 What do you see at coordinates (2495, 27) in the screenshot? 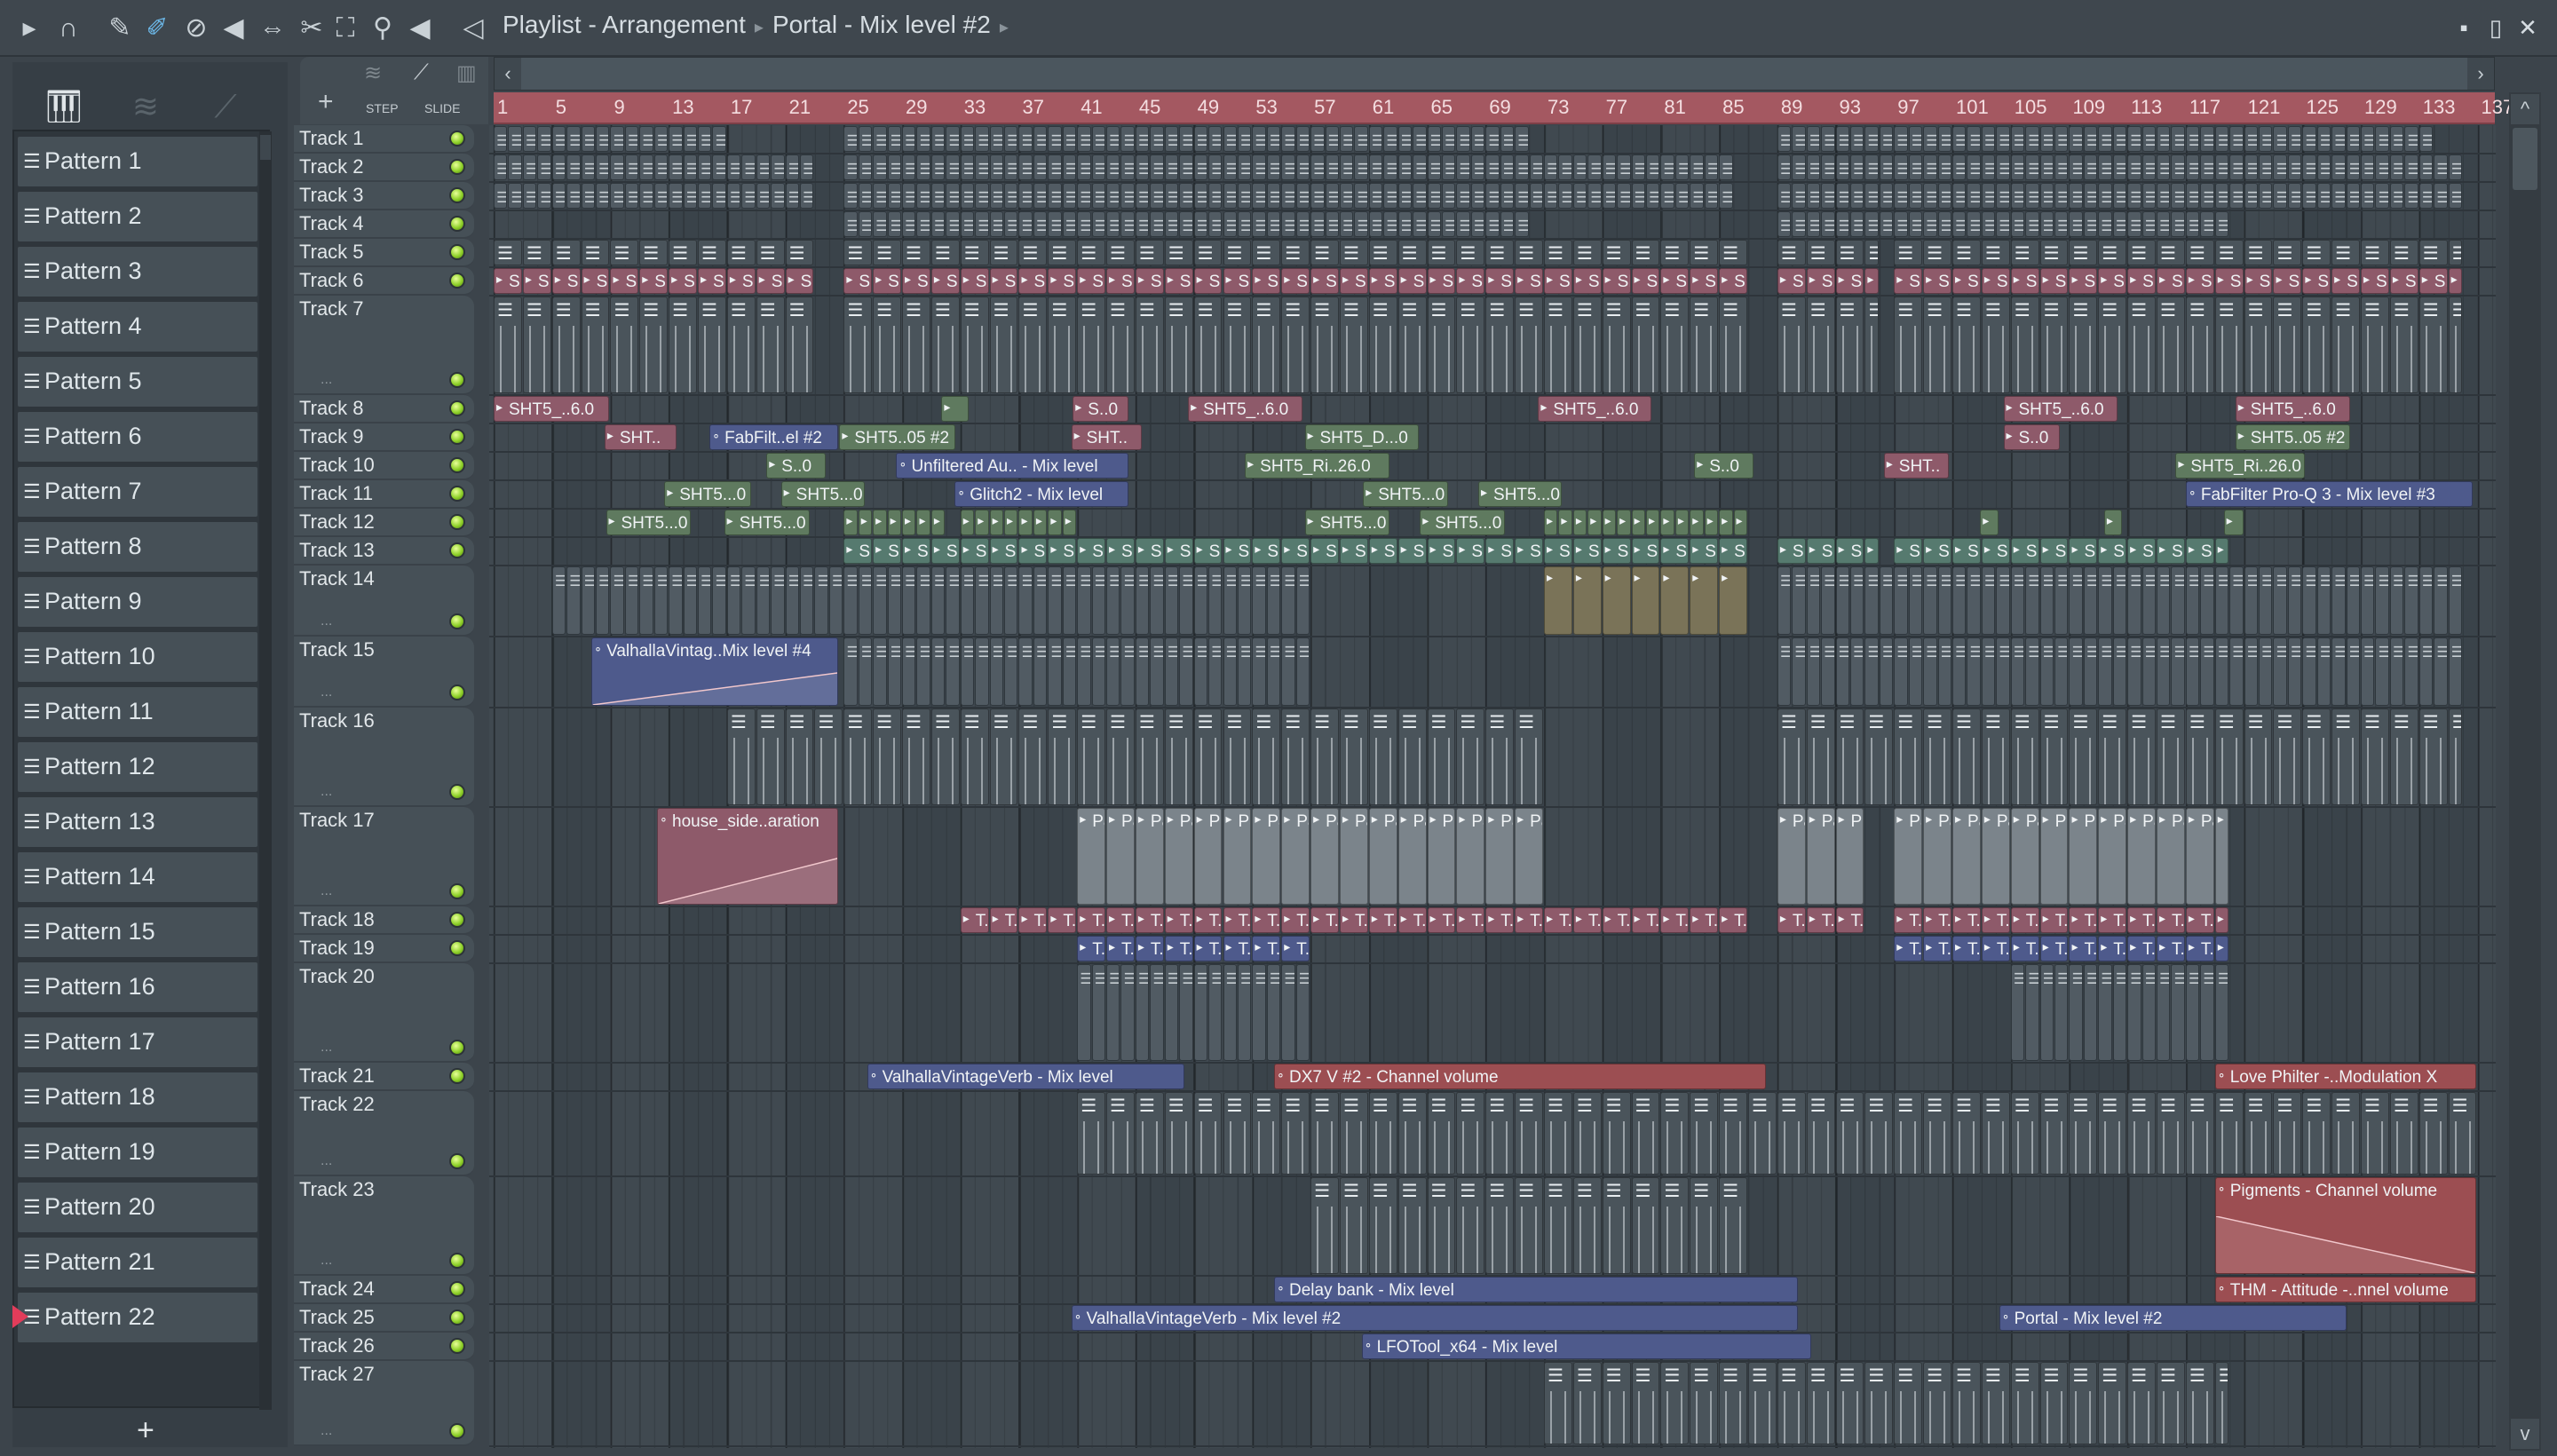
I see `maximize-button: ▯` at bounding box center [2495, 27].